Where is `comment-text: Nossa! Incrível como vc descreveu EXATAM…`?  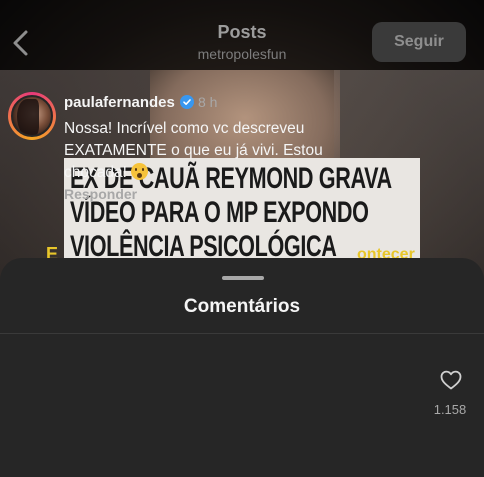 comment-text: Nossa! Incrível como vc descreveu EXATAM… is located at coordinates (224, 151).